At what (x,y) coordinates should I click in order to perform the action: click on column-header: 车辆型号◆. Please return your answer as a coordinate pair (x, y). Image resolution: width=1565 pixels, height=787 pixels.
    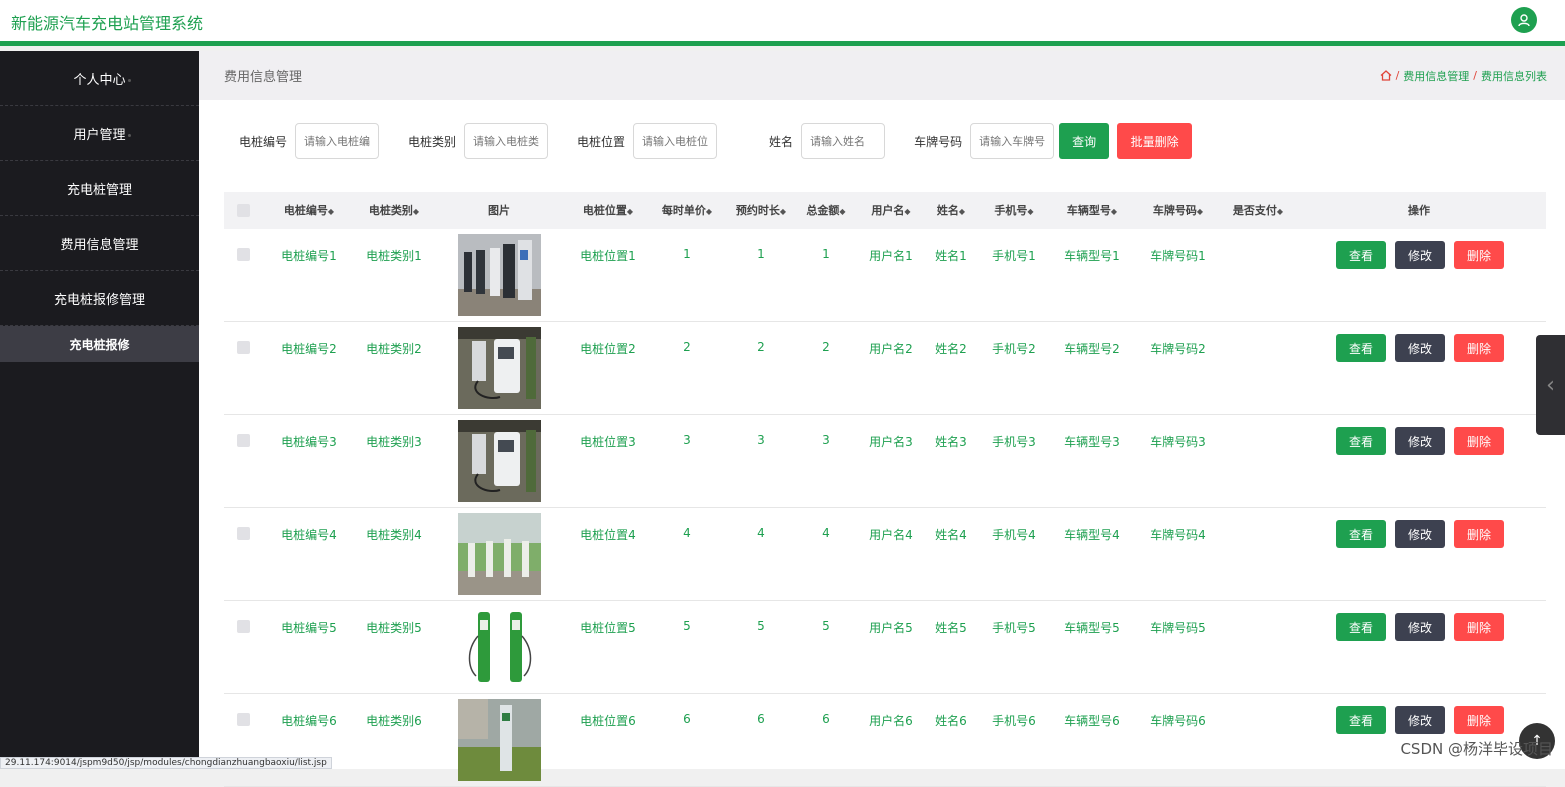
    Looking at the image, I should click on (1092, 210).